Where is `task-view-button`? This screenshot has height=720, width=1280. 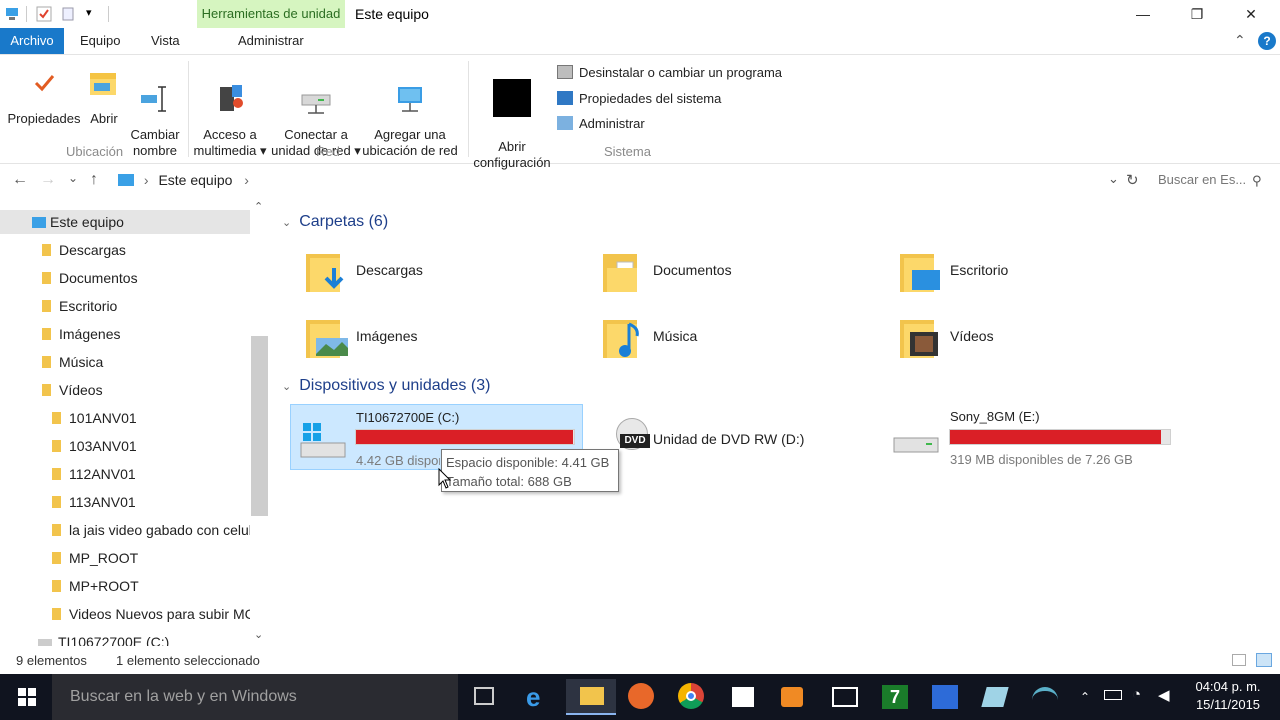 task-view-button is located at coordinates (484, 697).